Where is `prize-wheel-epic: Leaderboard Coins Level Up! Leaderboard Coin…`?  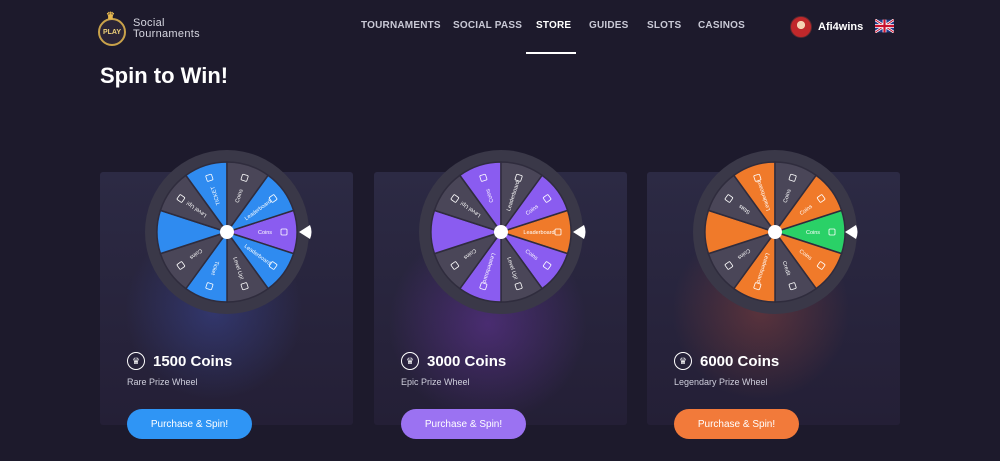 prize-wheel-epic: Leaderboard Coins Level Up! Leaderboard Coin… is located at coordinates (501, 232).